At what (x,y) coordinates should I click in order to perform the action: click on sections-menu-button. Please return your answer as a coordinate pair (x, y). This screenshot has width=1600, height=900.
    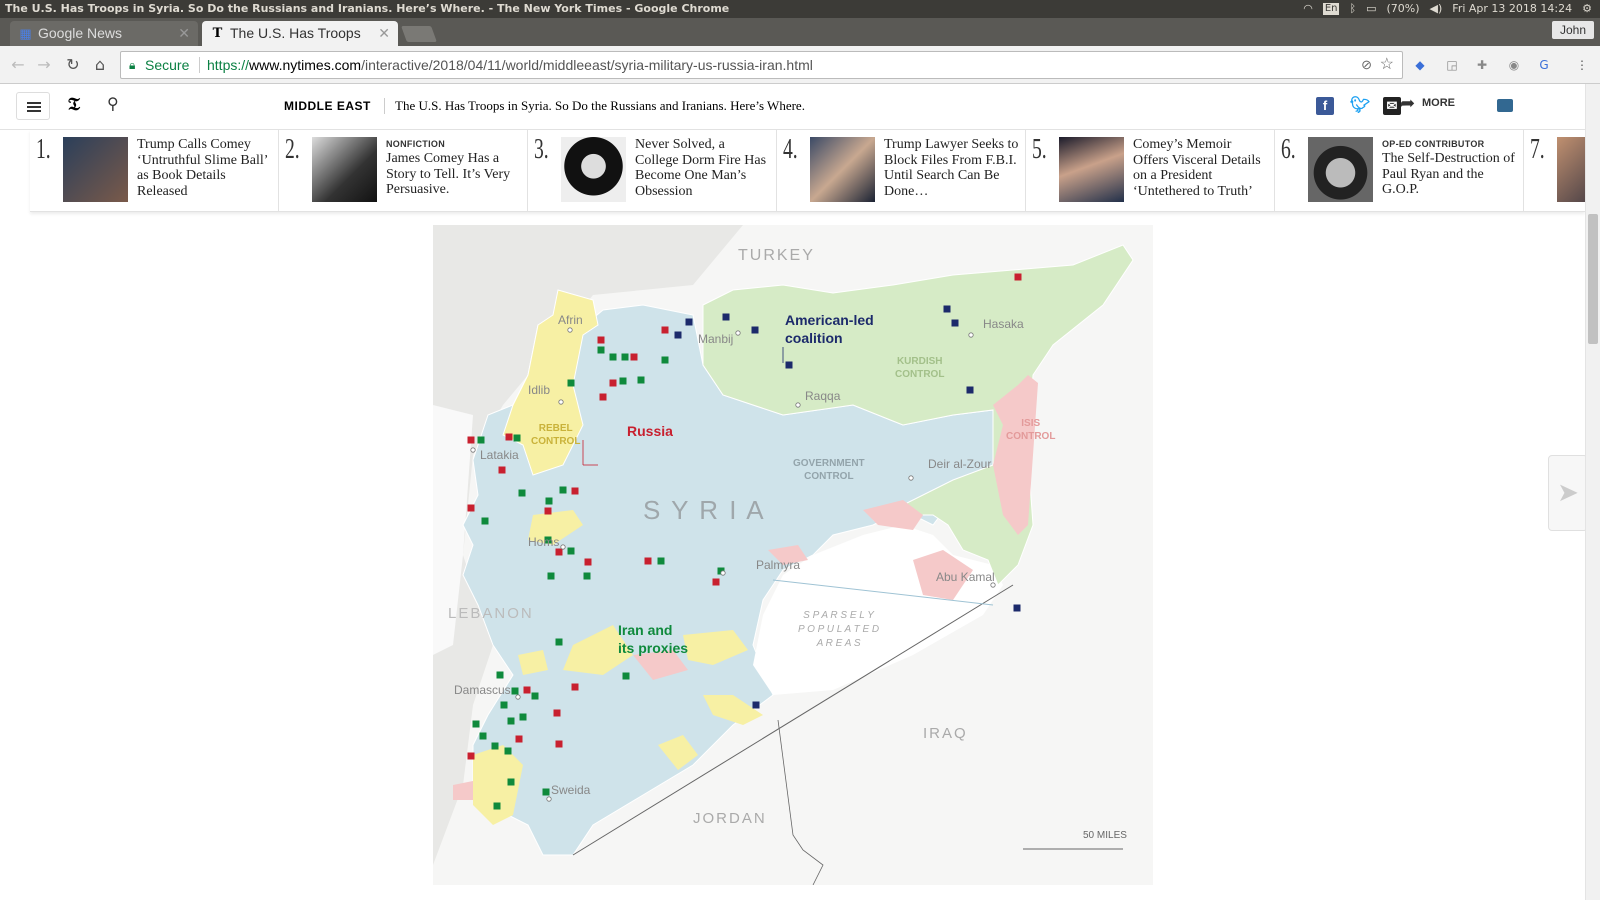
    Looking at the image, I should click on (33, 106).